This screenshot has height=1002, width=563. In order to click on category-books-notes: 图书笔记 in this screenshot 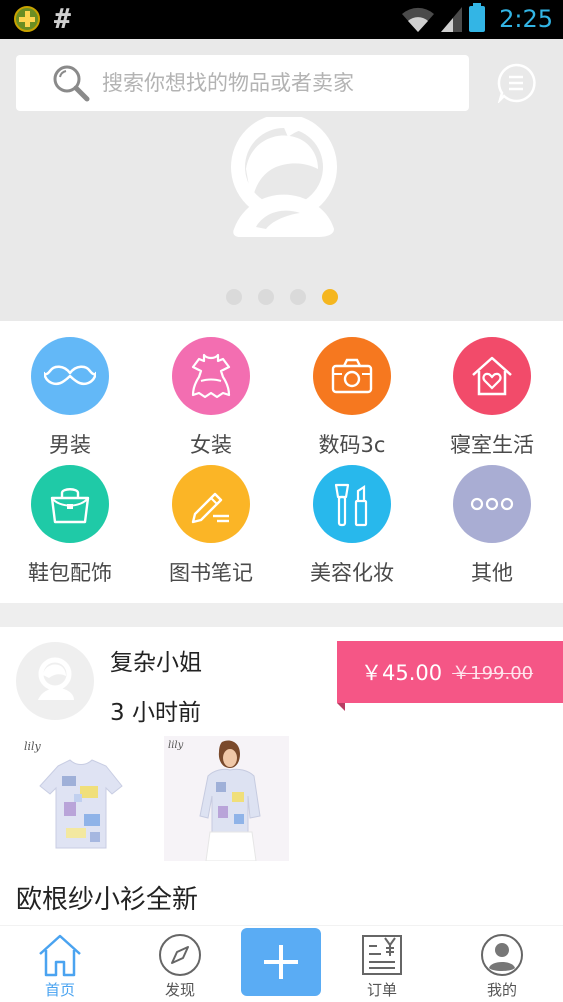, I will do `click(211, 526)`.